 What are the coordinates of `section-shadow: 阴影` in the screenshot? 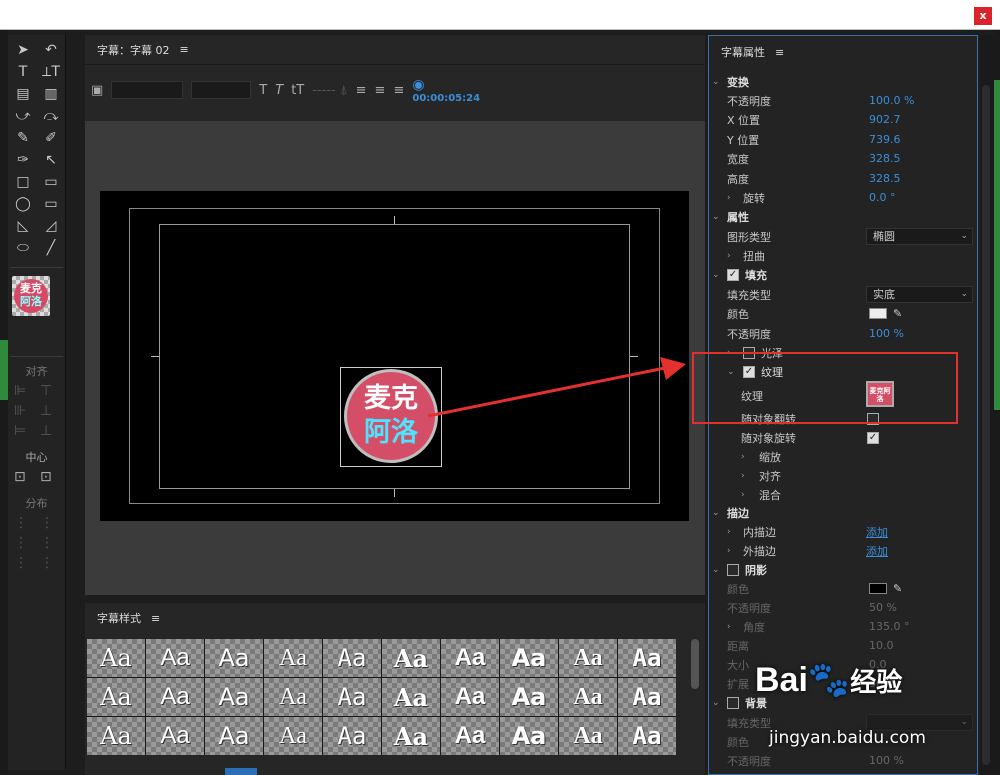 It's located at (756, 570).